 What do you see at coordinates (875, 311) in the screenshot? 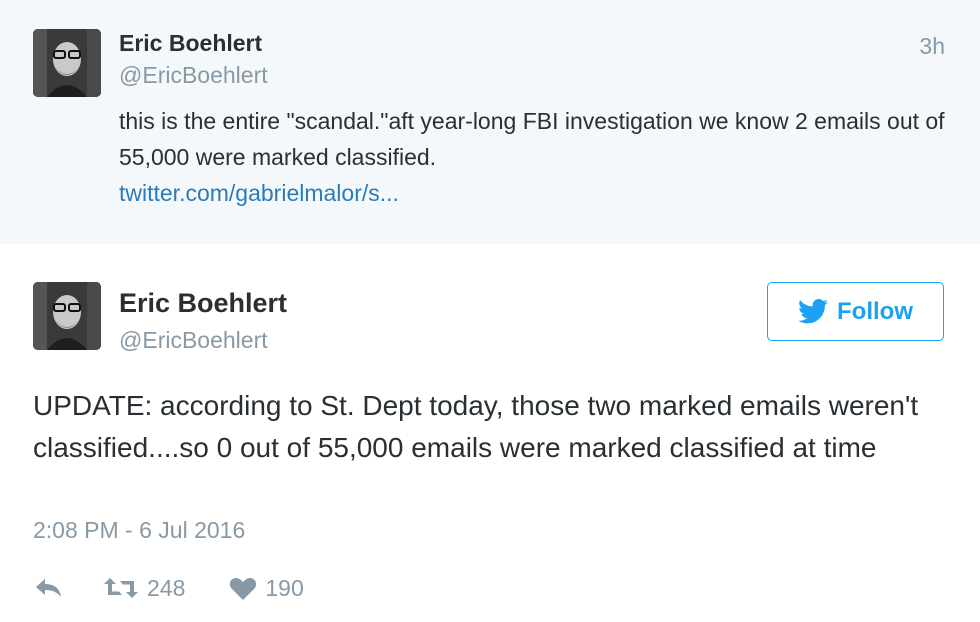
I see `follow-label: Follow` at bounding box center [875, 311].